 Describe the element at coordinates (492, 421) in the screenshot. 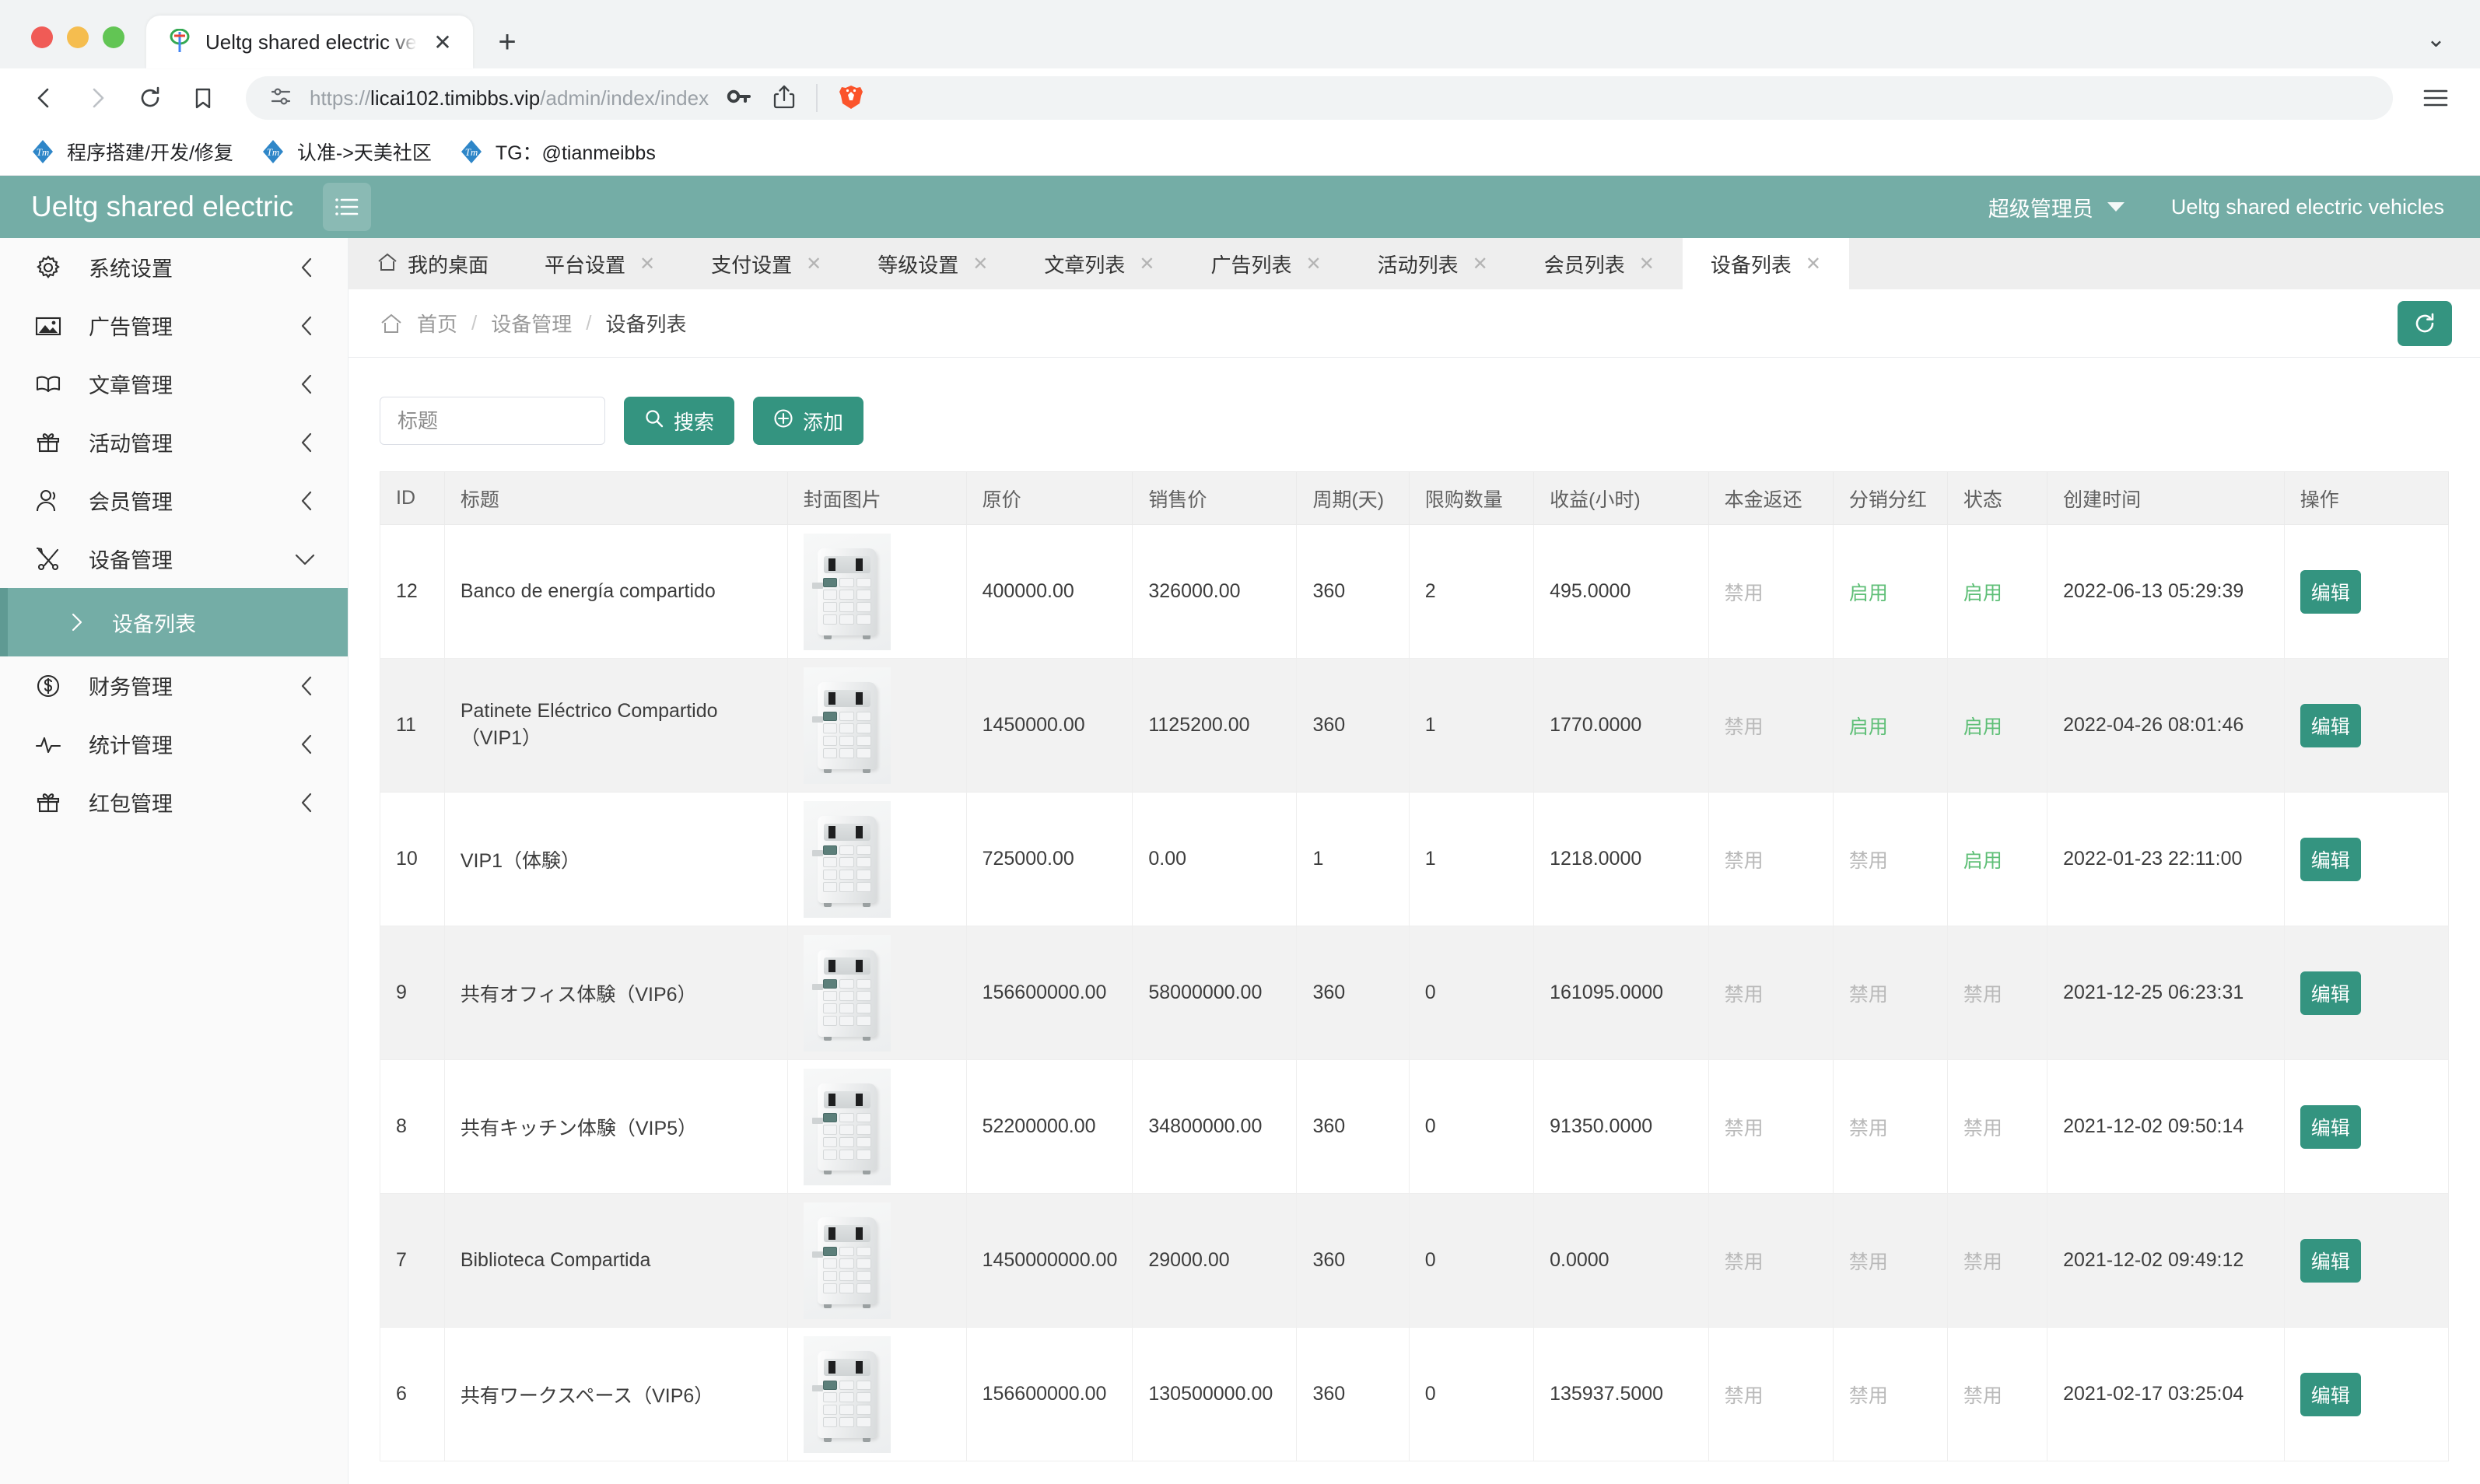

I see `search-input` at that location.